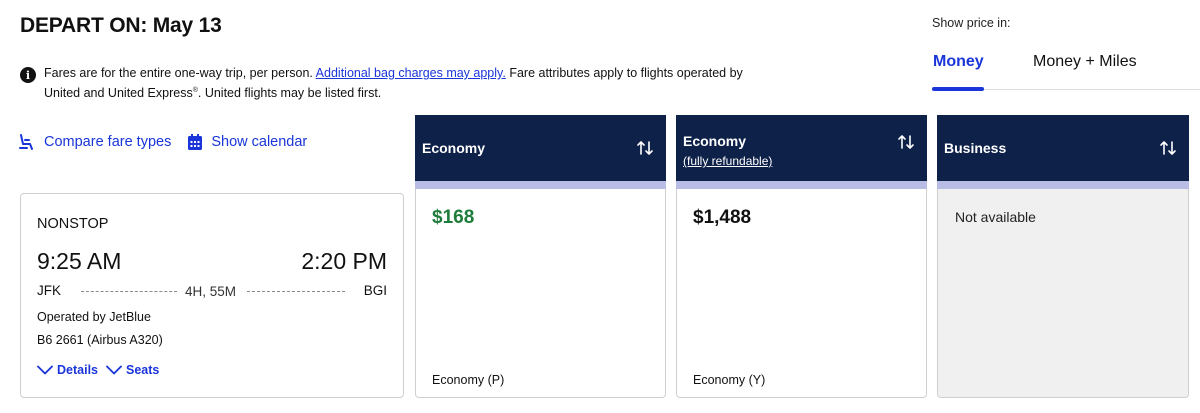  What do you see at coordinates (995, 217) in the screenshot?
I see `not-available-label: Not available` at bounding box center [995, 217].